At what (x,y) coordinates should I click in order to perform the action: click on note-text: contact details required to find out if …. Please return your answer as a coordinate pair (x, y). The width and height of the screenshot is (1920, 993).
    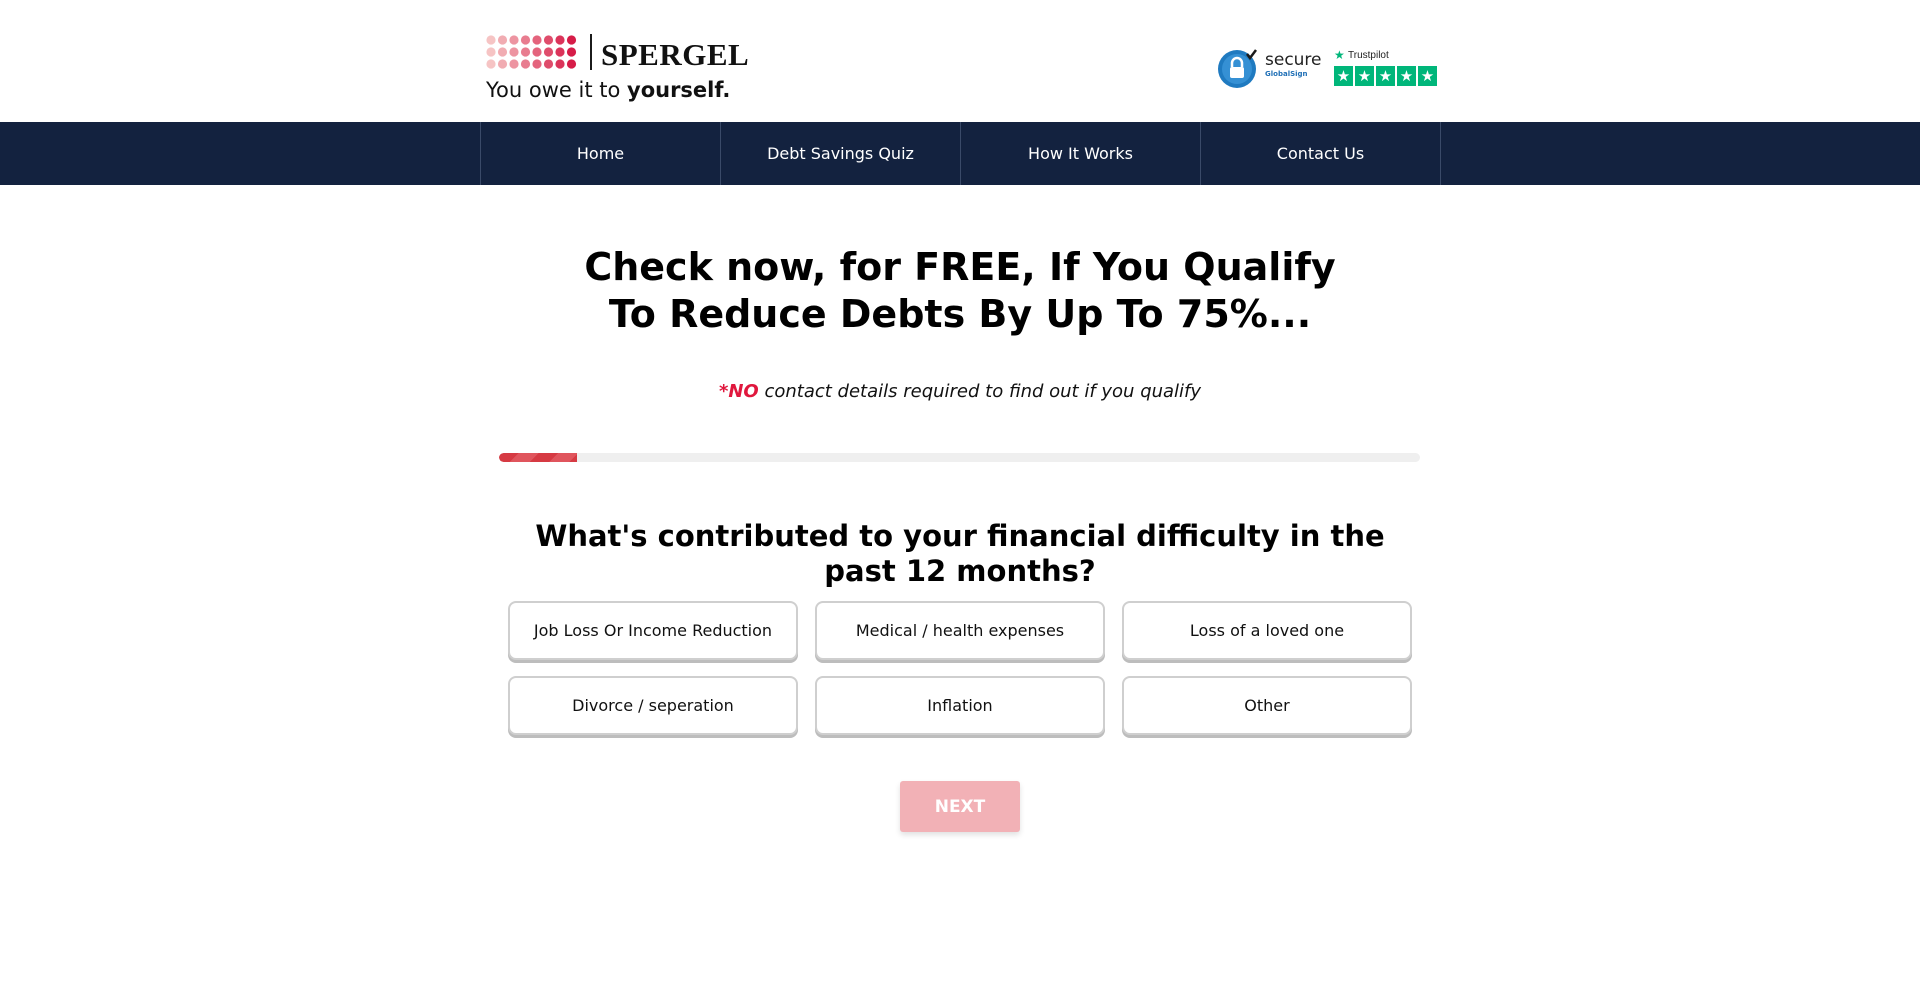
    Looking at the image, I should click on (980, 391).